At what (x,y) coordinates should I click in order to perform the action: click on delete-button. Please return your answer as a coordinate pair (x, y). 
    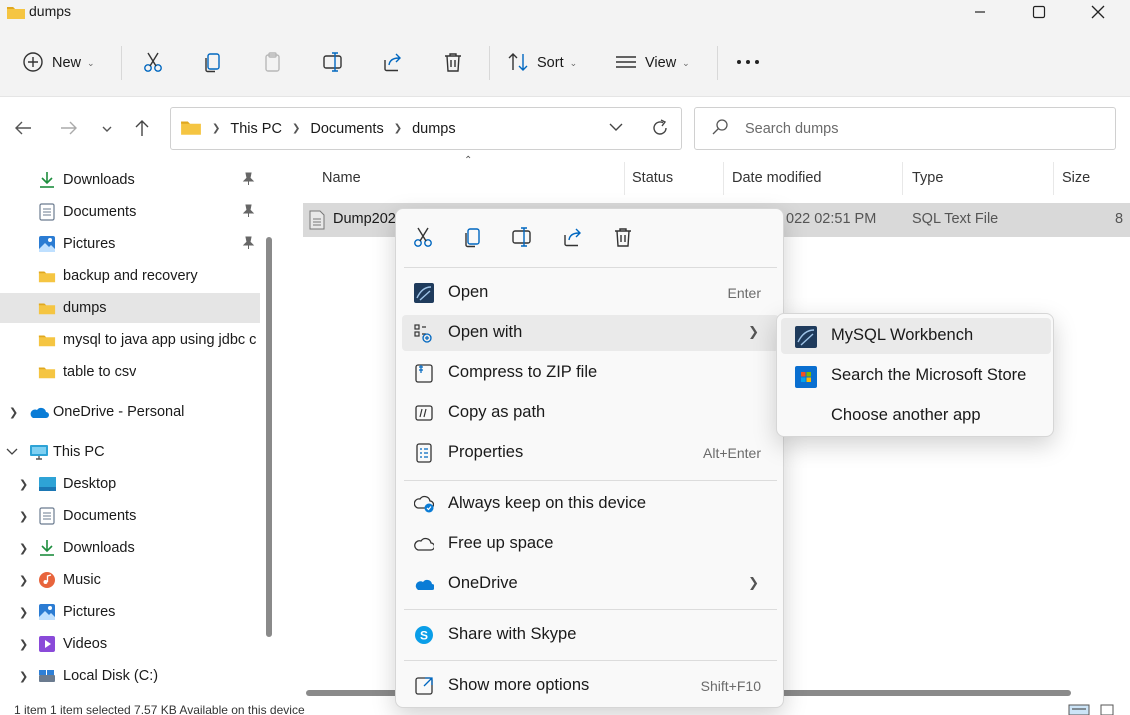
    Looking at the image, I should click on (453, 63).